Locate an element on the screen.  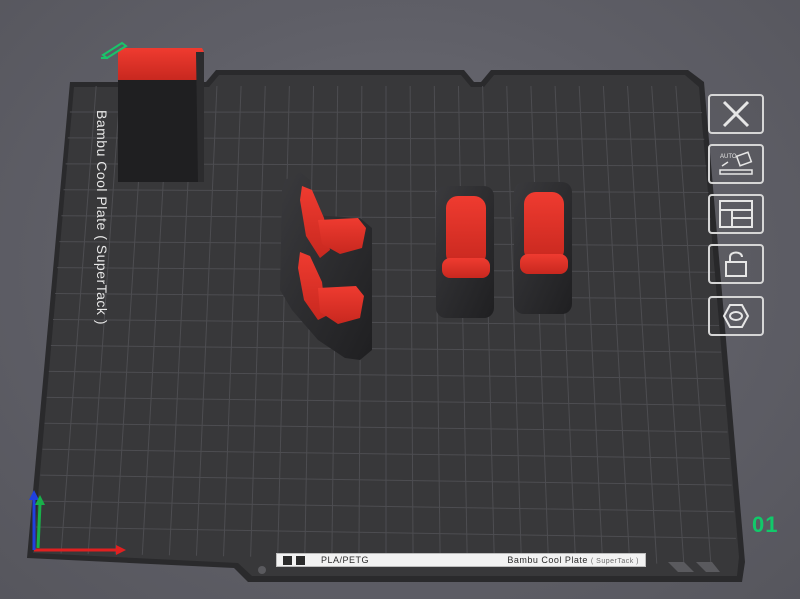
qr-icon is located at coordinates (300, 560).